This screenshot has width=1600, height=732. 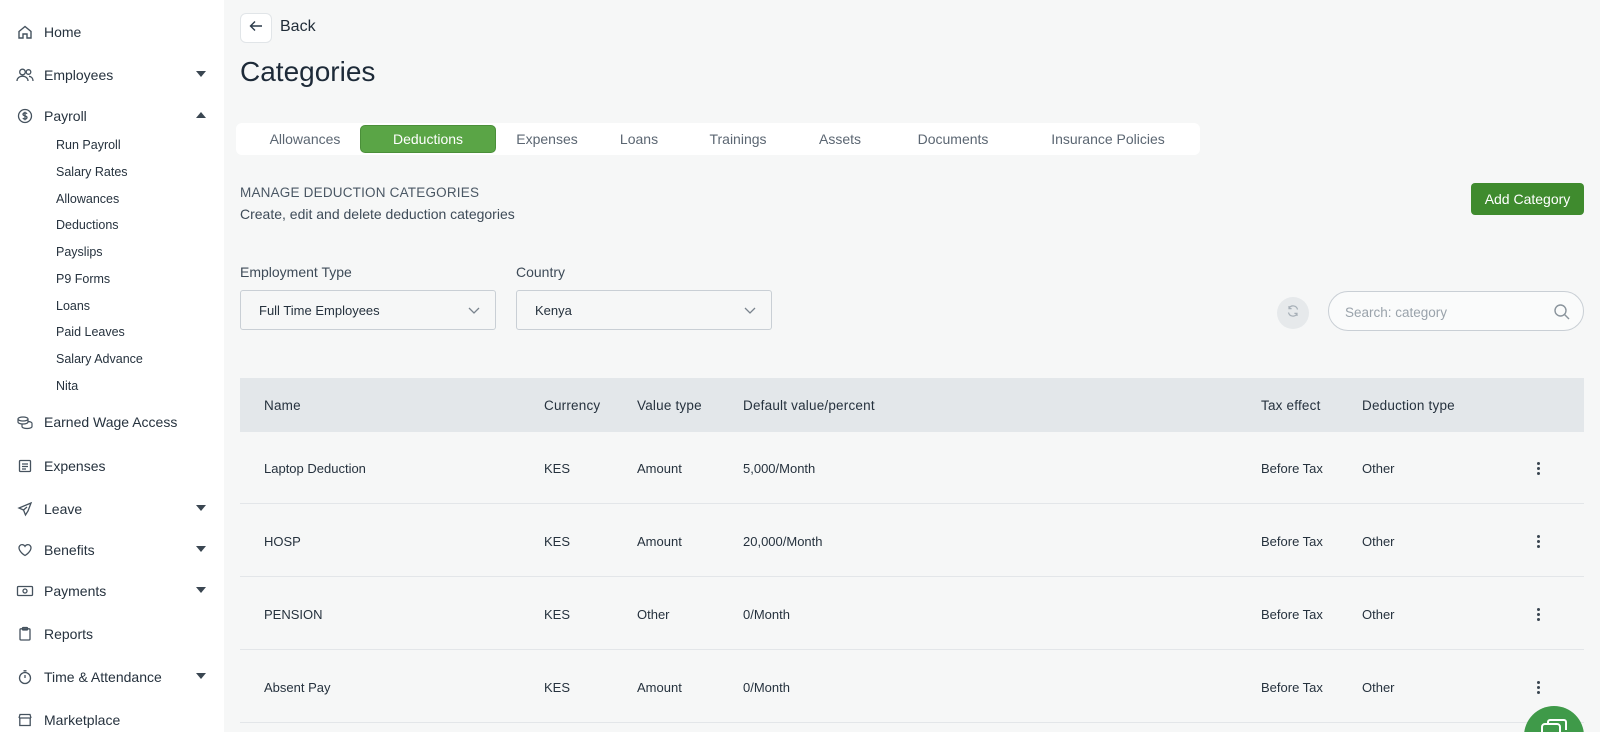 What do you see at coordinates (298, 27) in the screenshot?
I see `back-link: Back` at bounding box center [298, 27].